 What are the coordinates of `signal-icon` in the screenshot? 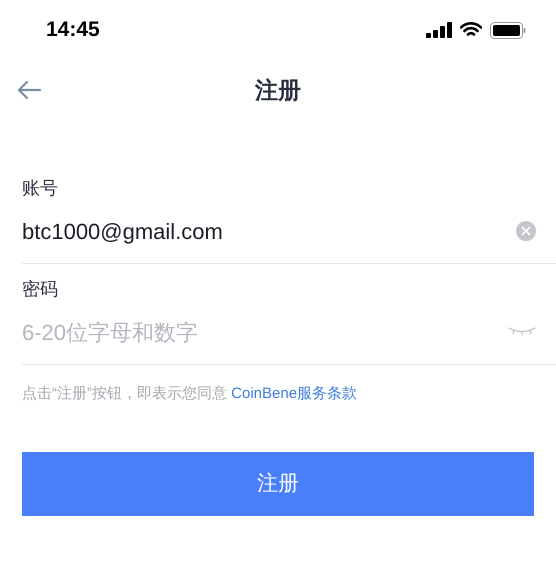 It's located at (439, 30).